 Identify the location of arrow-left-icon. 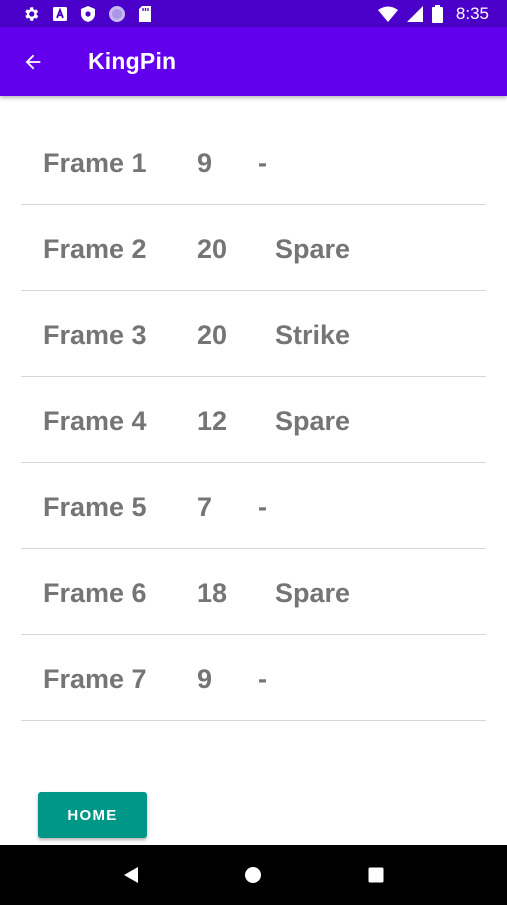
(33, 62).